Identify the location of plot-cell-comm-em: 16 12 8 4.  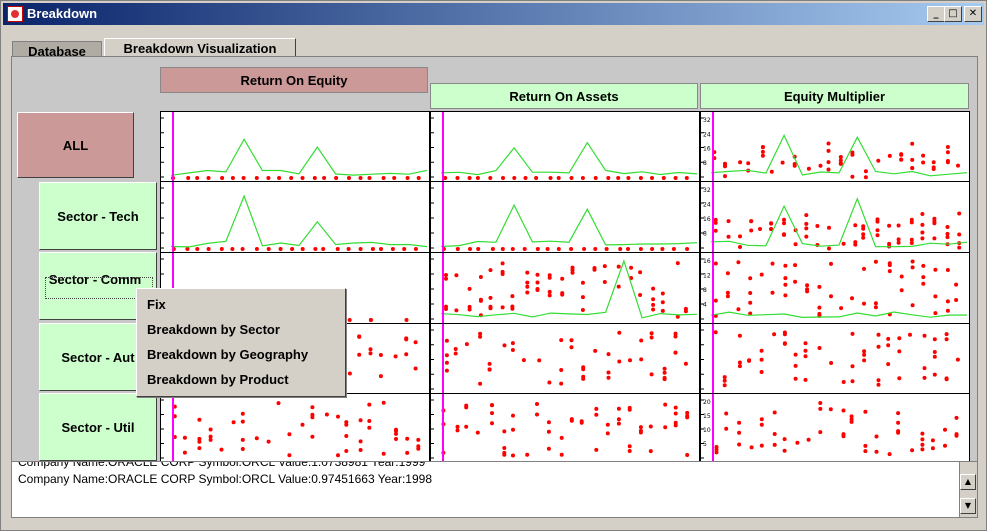
(835, 288).